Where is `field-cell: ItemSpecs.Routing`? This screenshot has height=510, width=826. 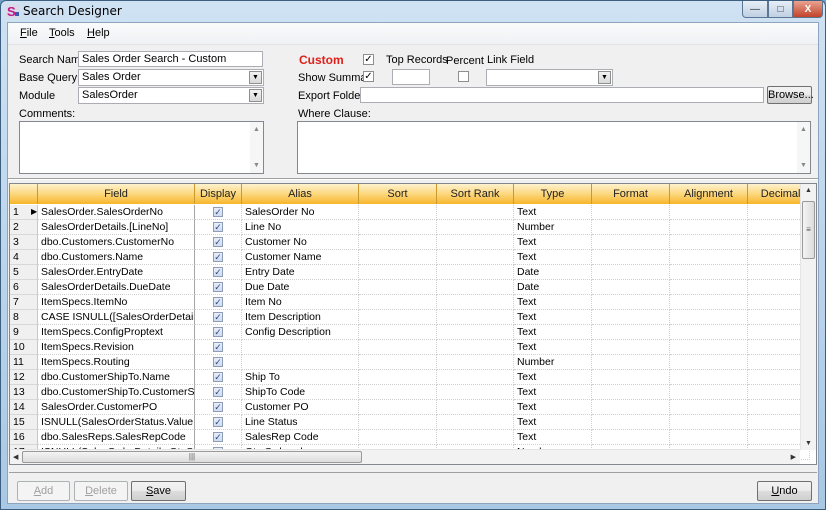
field-cell: ItemSpecs.Routing is located at coordinates (116, 362).